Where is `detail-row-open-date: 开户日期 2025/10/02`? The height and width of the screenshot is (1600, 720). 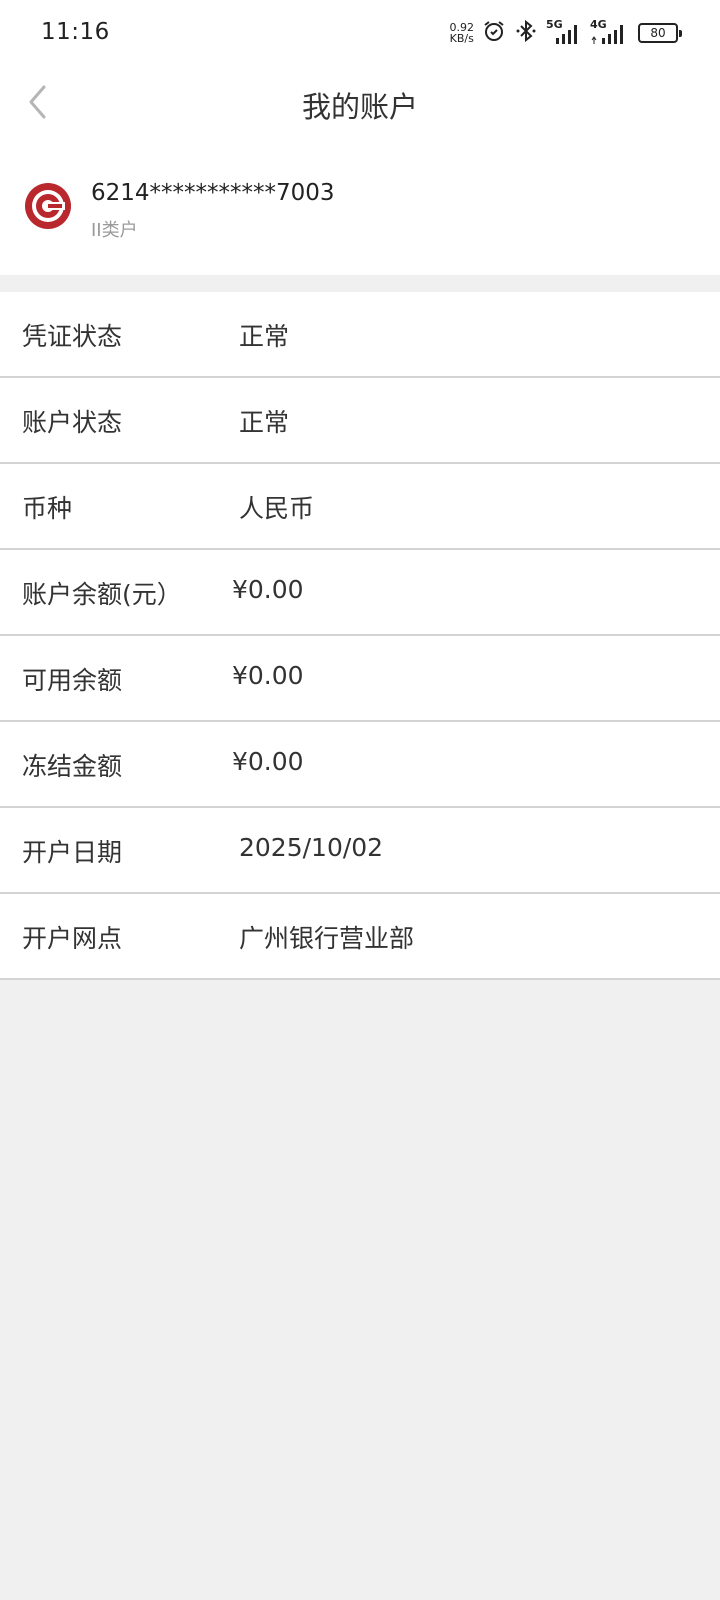
detail-row-open-date: 开户日期 2025/10/02 is located at coordinates (360, 851).